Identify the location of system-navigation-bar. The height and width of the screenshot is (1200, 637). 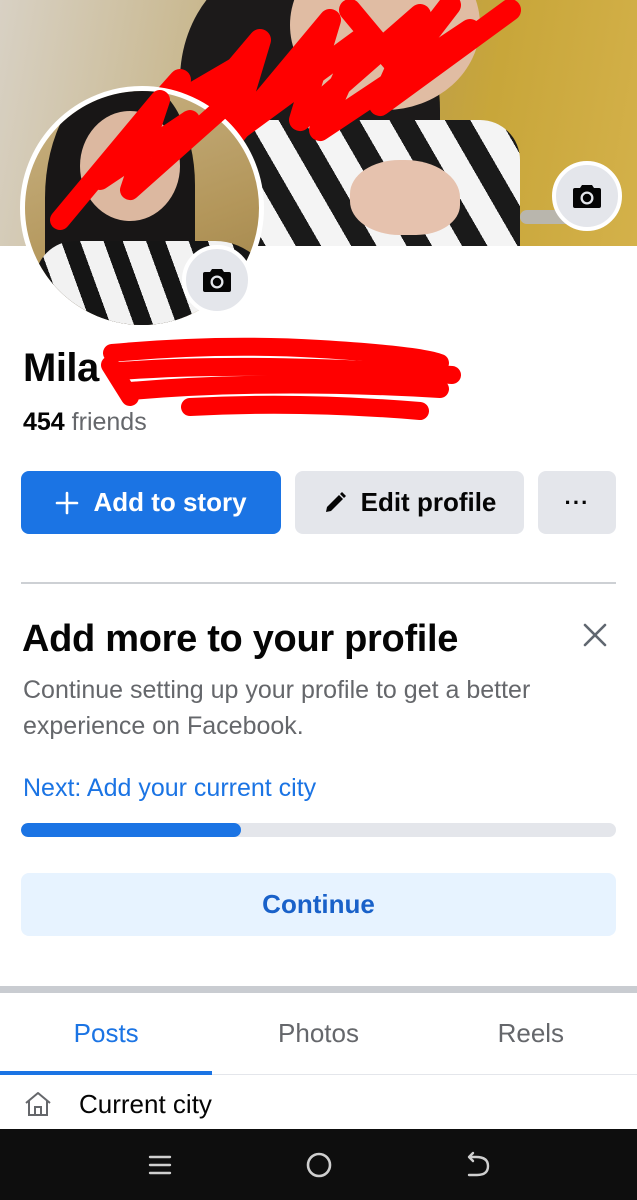
(318, 1164).